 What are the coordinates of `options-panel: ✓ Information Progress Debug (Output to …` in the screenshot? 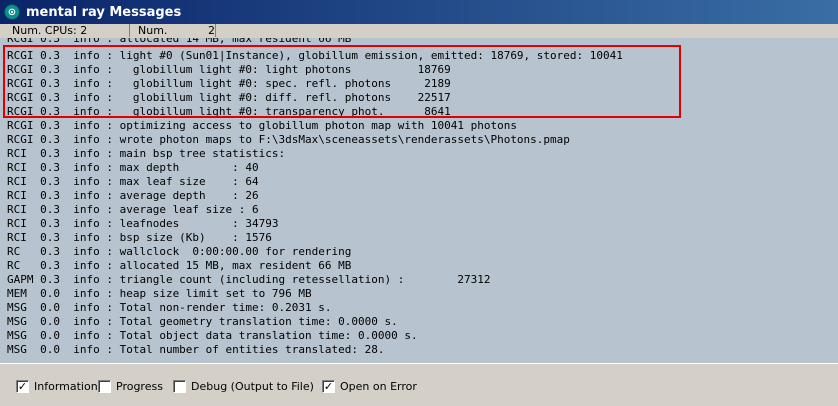 It's located at (419, 384).